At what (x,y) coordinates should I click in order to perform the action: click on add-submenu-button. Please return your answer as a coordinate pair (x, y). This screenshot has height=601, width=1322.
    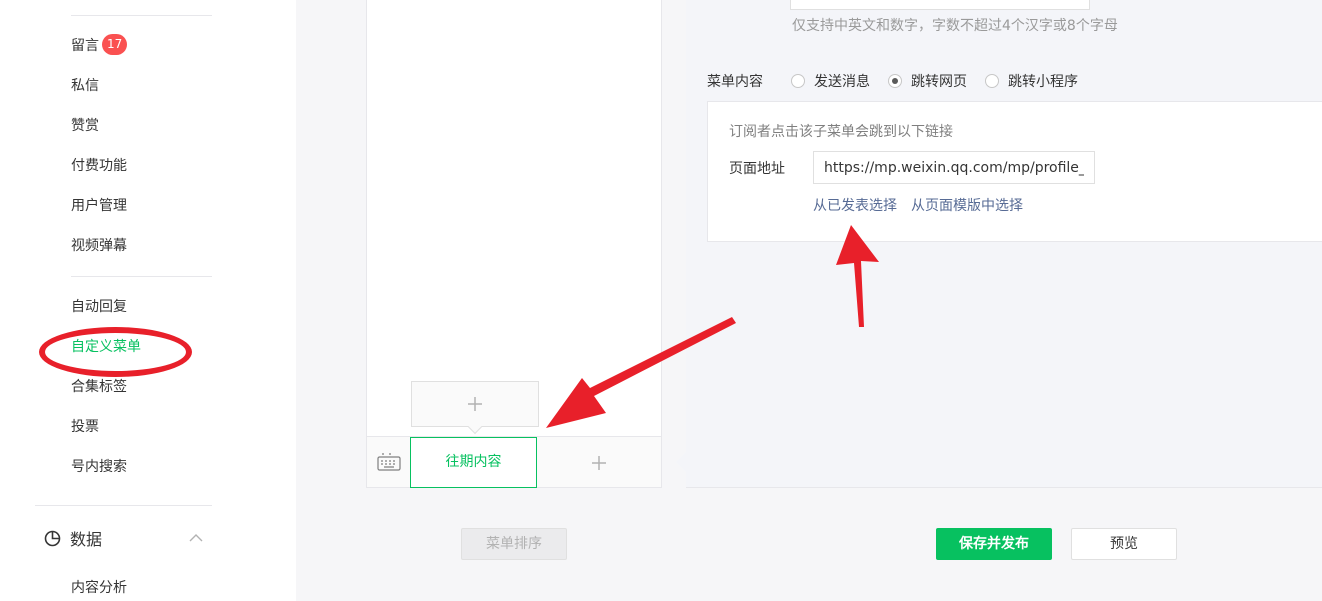
    Looking at the image, I should click on (475, 408).